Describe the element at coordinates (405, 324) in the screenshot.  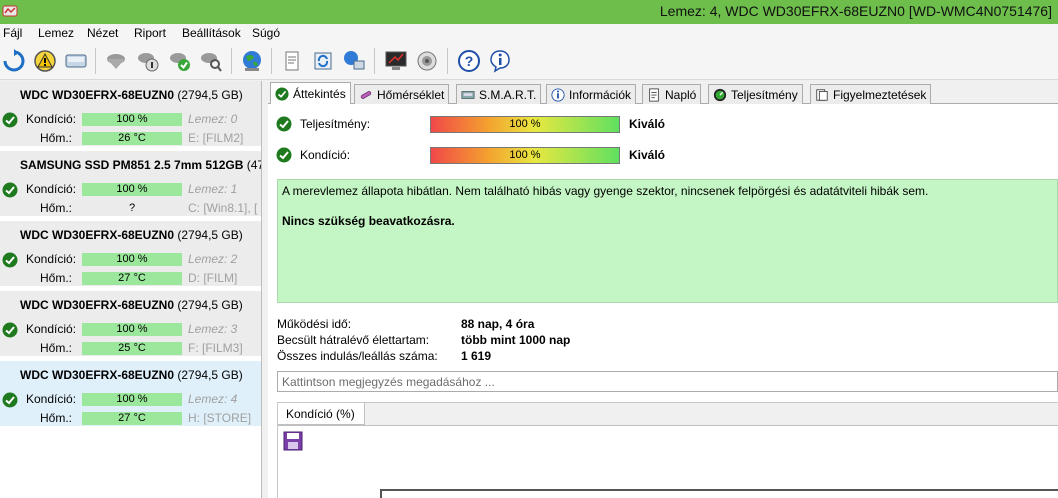
I see `uptime-row: Működési idő: 88 nap, 4 óra` at that location.